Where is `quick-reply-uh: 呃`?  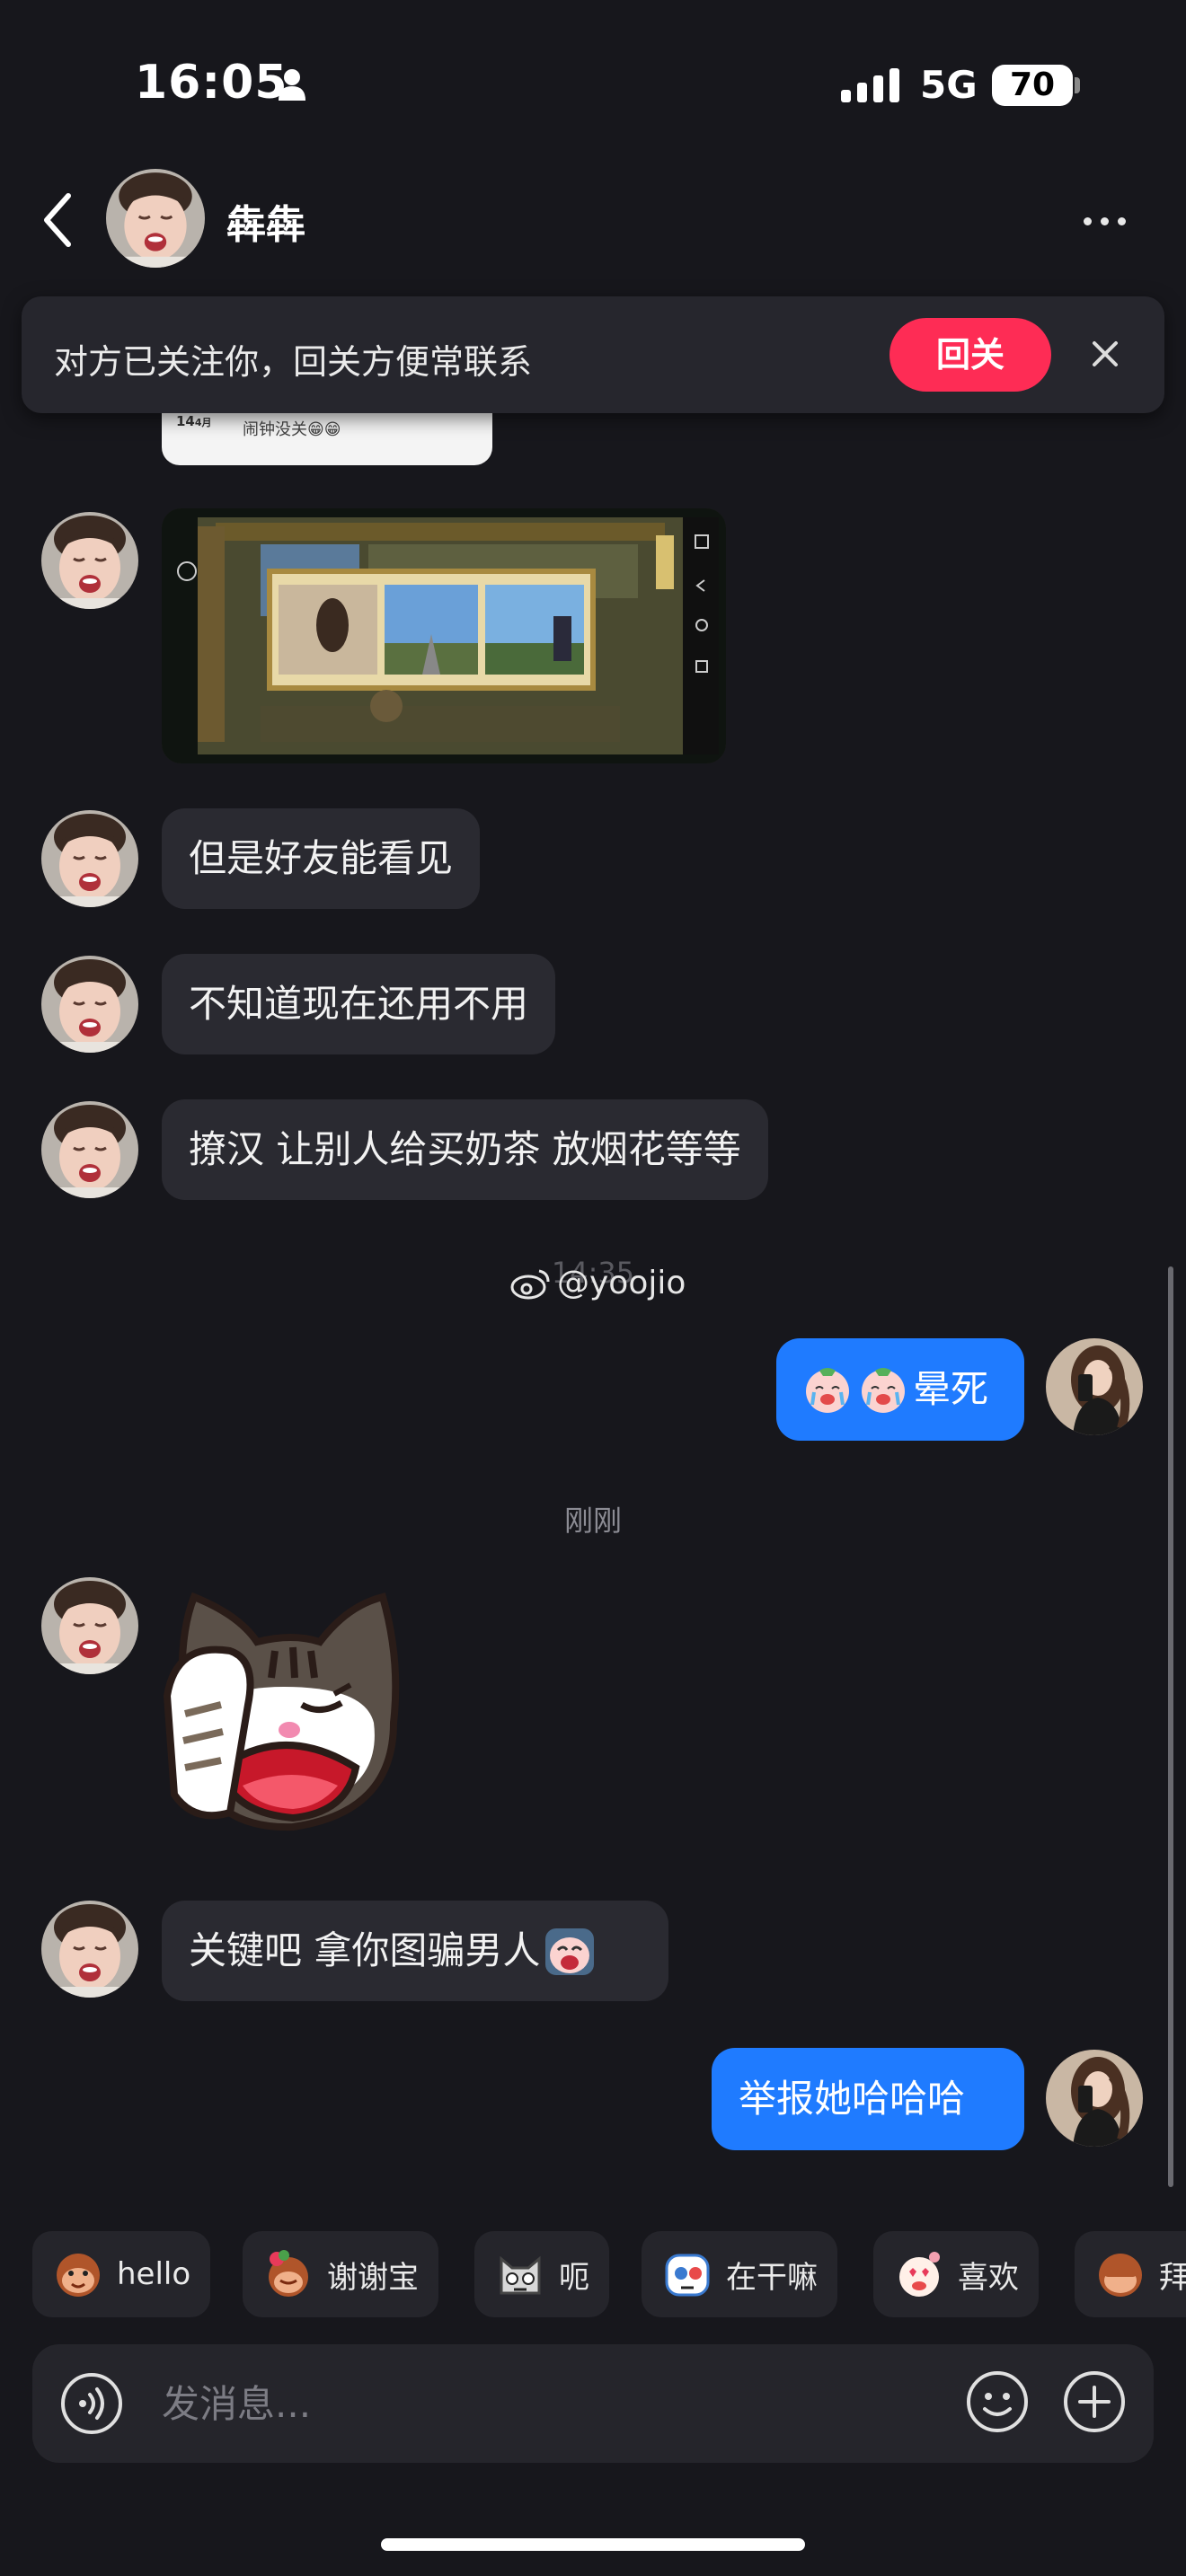
quick-reply-uh: 呃 is located at coordinates (541, 2274).